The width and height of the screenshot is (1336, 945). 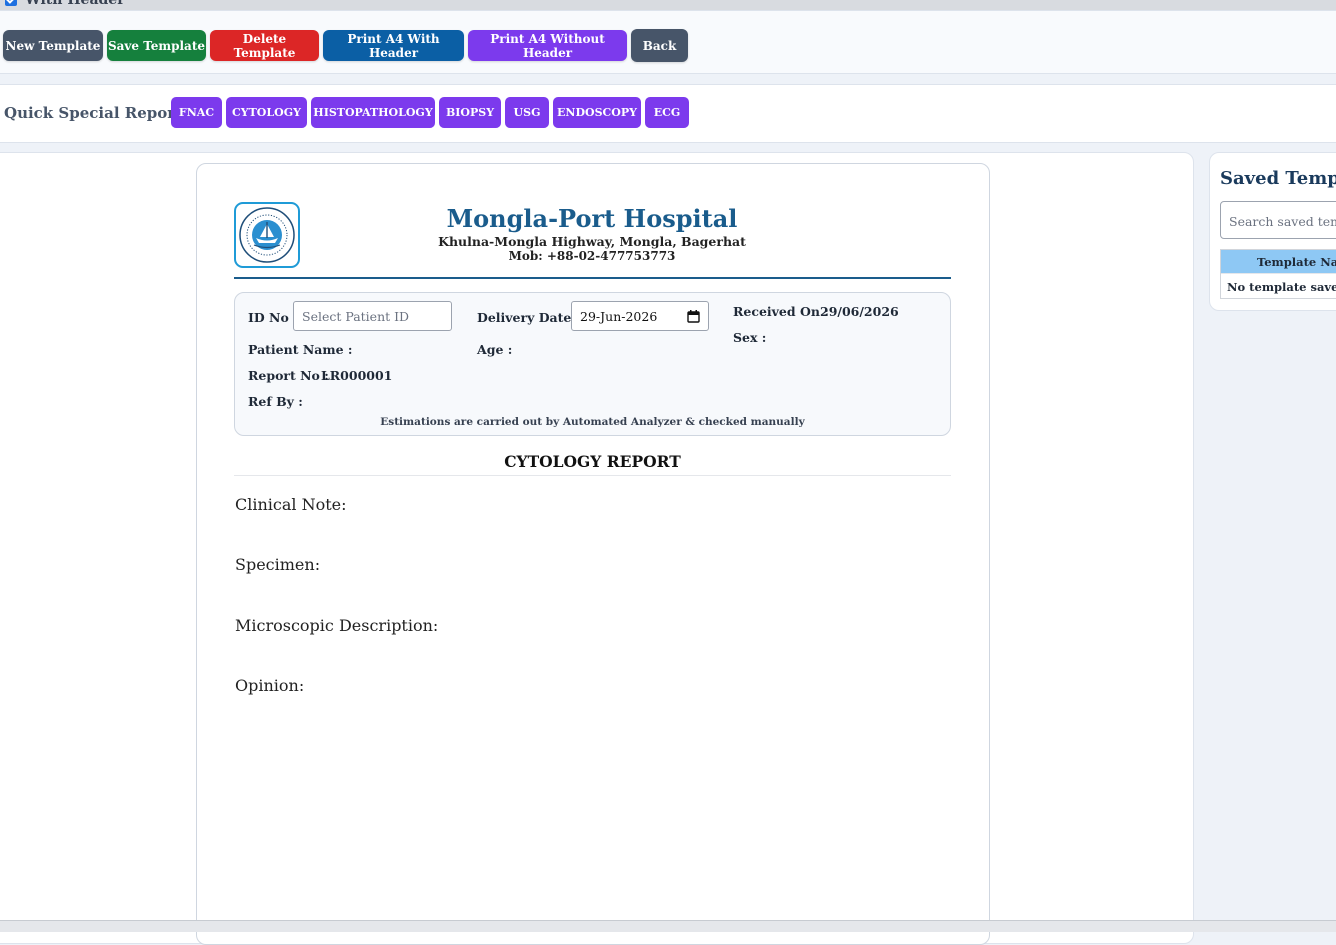 I want to click on delete-template-button: Delete Template, so click(x=264, y=45).